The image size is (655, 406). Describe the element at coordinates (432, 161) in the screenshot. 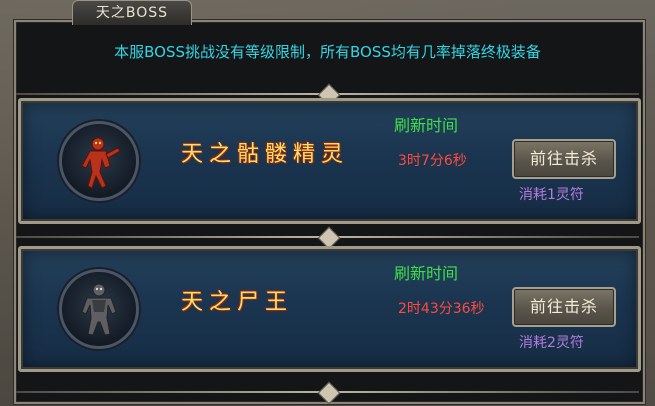

I see `refresh-timer: 3时7分6秒` at that location.